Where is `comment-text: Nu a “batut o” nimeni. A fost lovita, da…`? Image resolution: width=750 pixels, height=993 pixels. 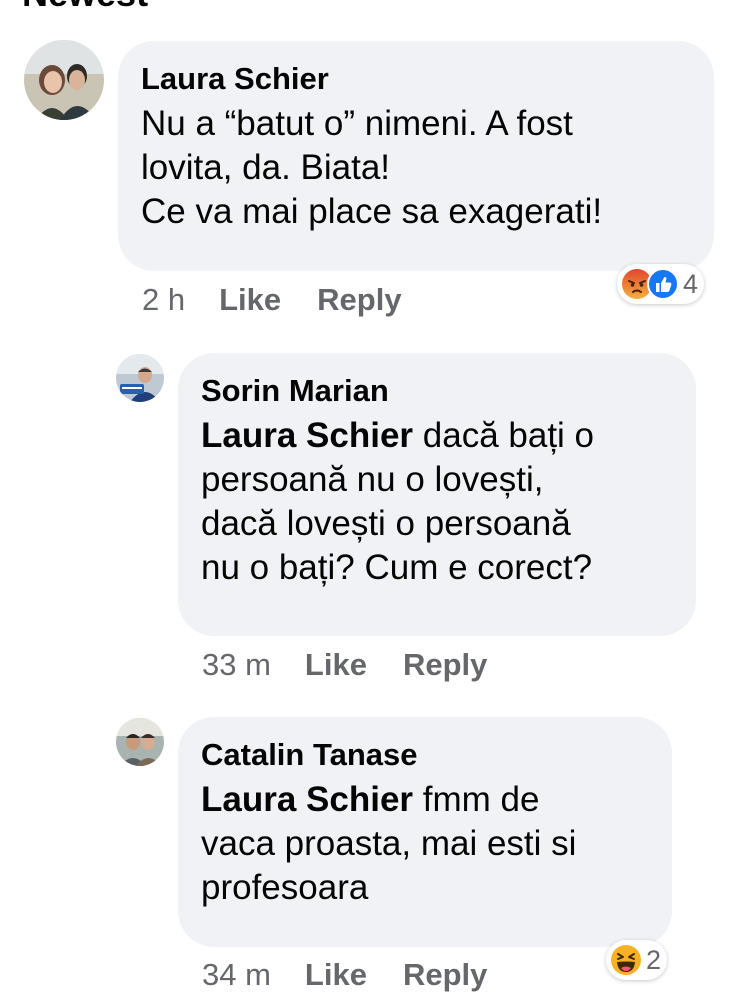 comment-text: Nu a “batut o” nimeni. A fost lovita, da… is located at coordinates (427, 168).